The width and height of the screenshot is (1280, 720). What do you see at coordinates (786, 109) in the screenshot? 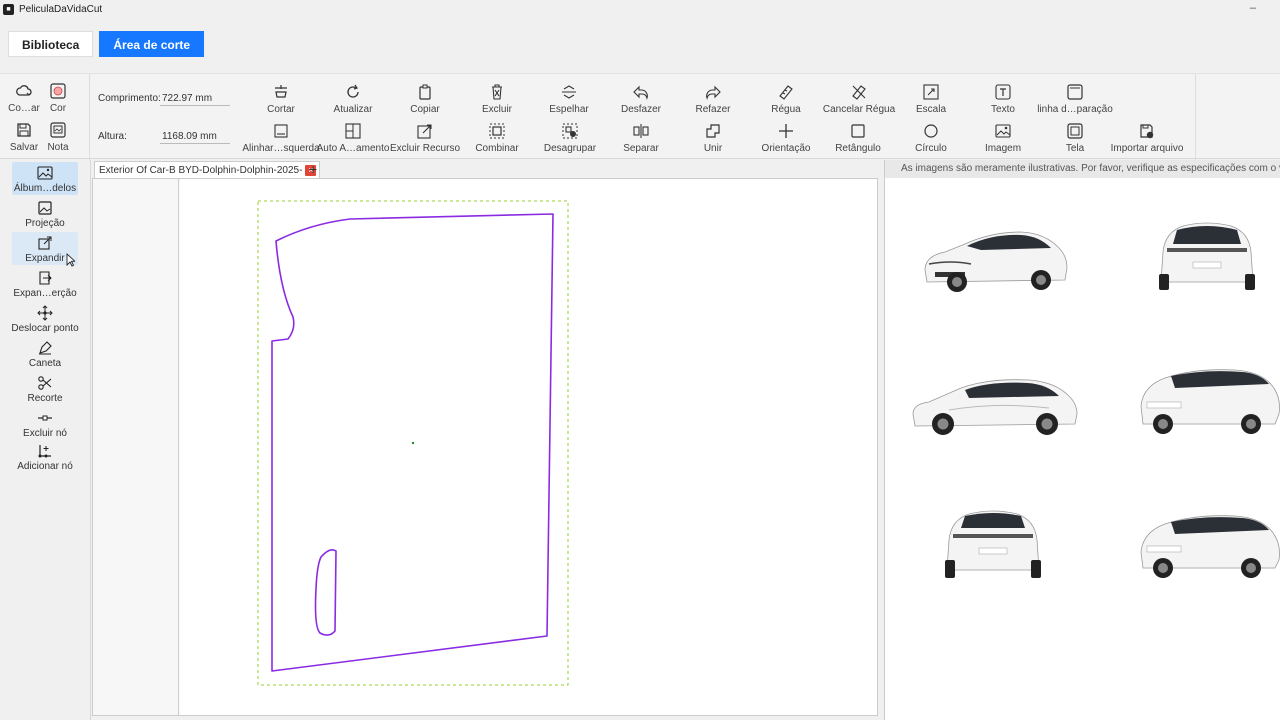
I see `ruler-label: Régua` at bounding box center [786, 109].